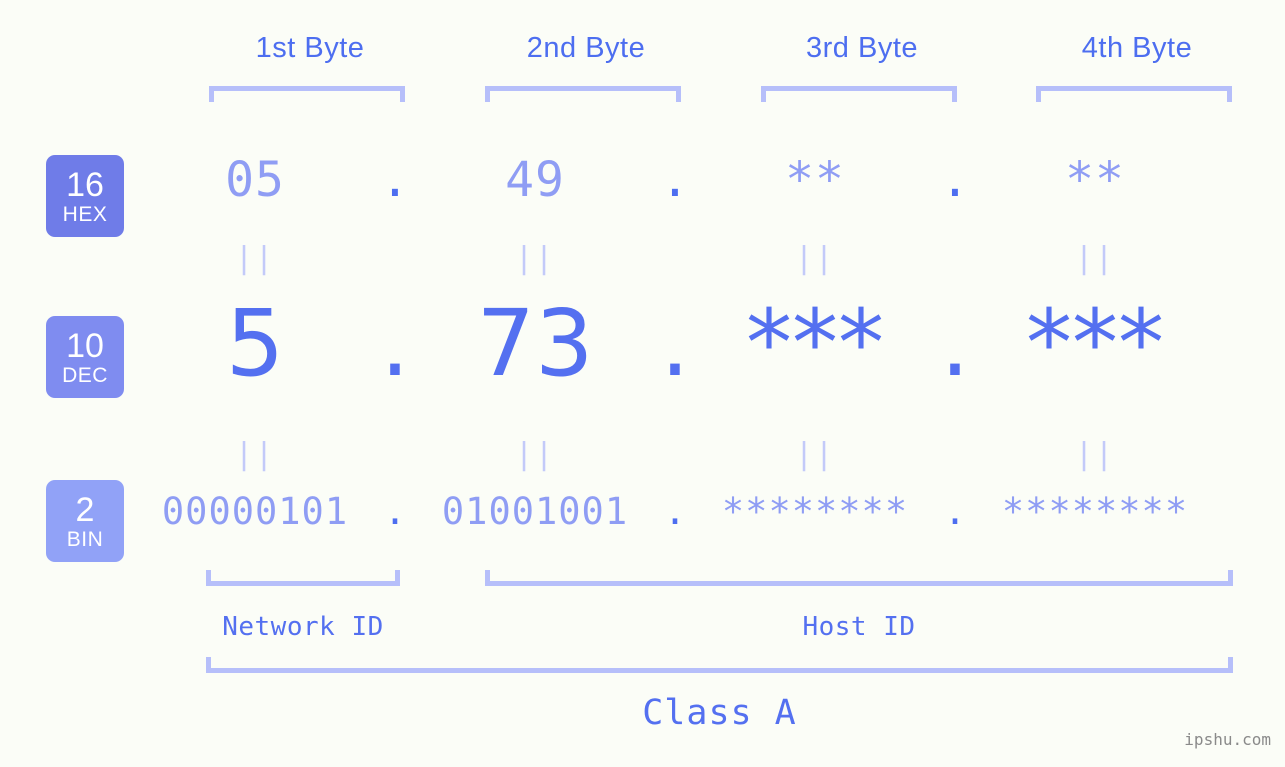 The height and width of the screenshot is (767, 1285). What do you see at coordinates (719, 713) in the screenshot?
I see `class-label: Class A` at bounding box center [719, 713].